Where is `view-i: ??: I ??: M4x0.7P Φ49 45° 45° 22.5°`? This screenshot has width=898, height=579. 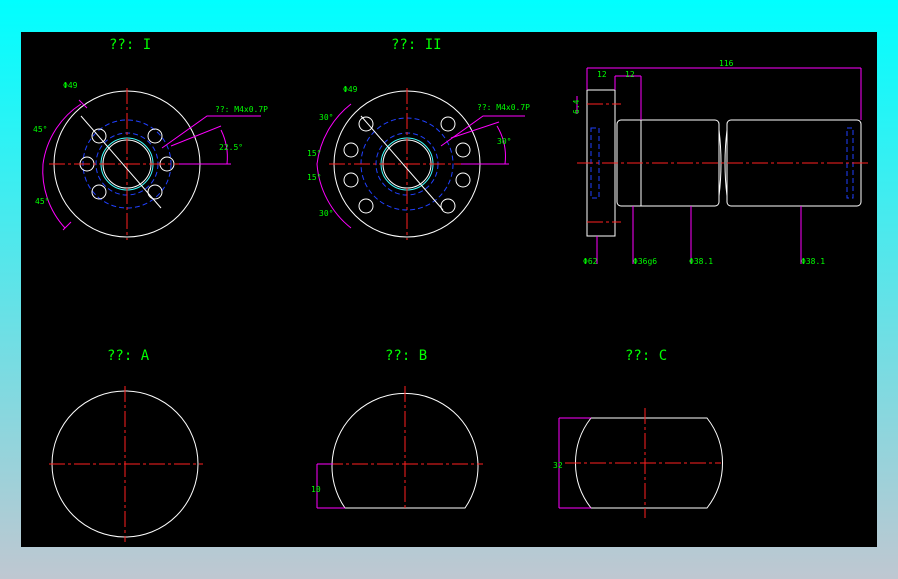
view-i: ??: I ??: M4x0.7P Φ49 45° 45° 22.5° is located at coordinates (150, 138).